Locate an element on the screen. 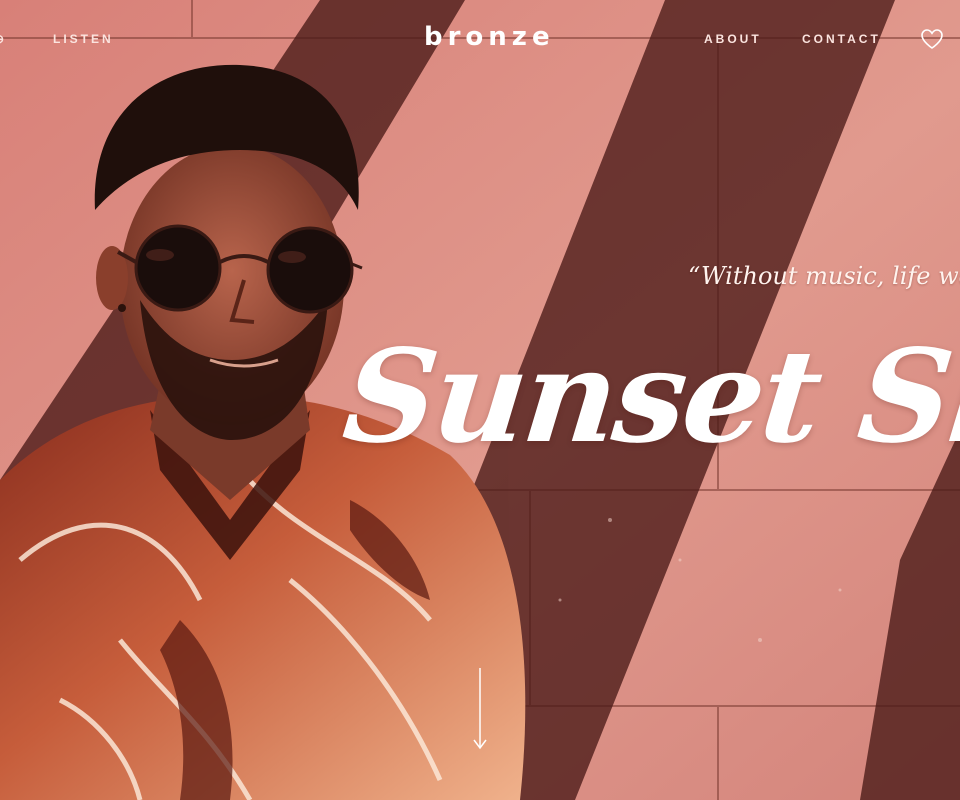  hero-quote: “Without music, life would is located at coordinates (824, 276).